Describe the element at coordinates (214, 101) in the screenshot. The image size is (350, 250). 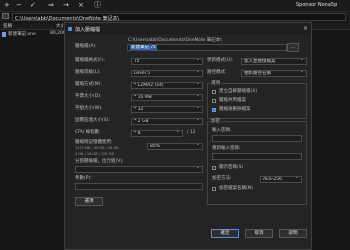
I see `shared-files-checkbox` at that location.